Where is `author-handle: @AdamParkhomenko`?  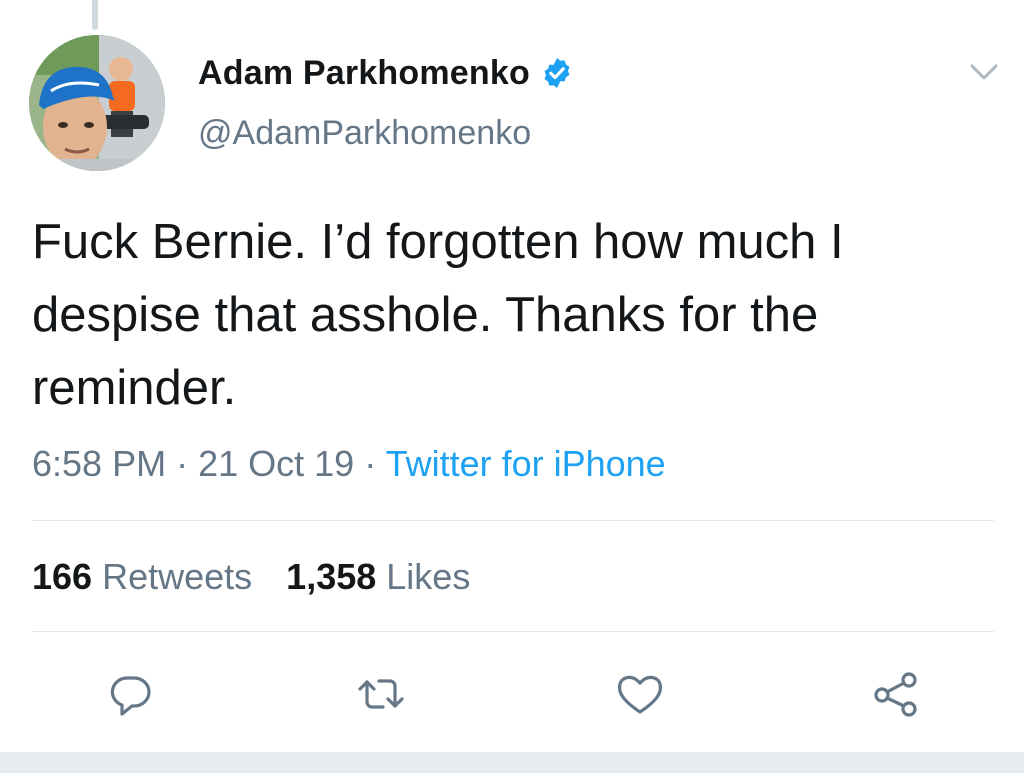 author-handle: @AdamParkhomenko is located at coordinates (364, 133).